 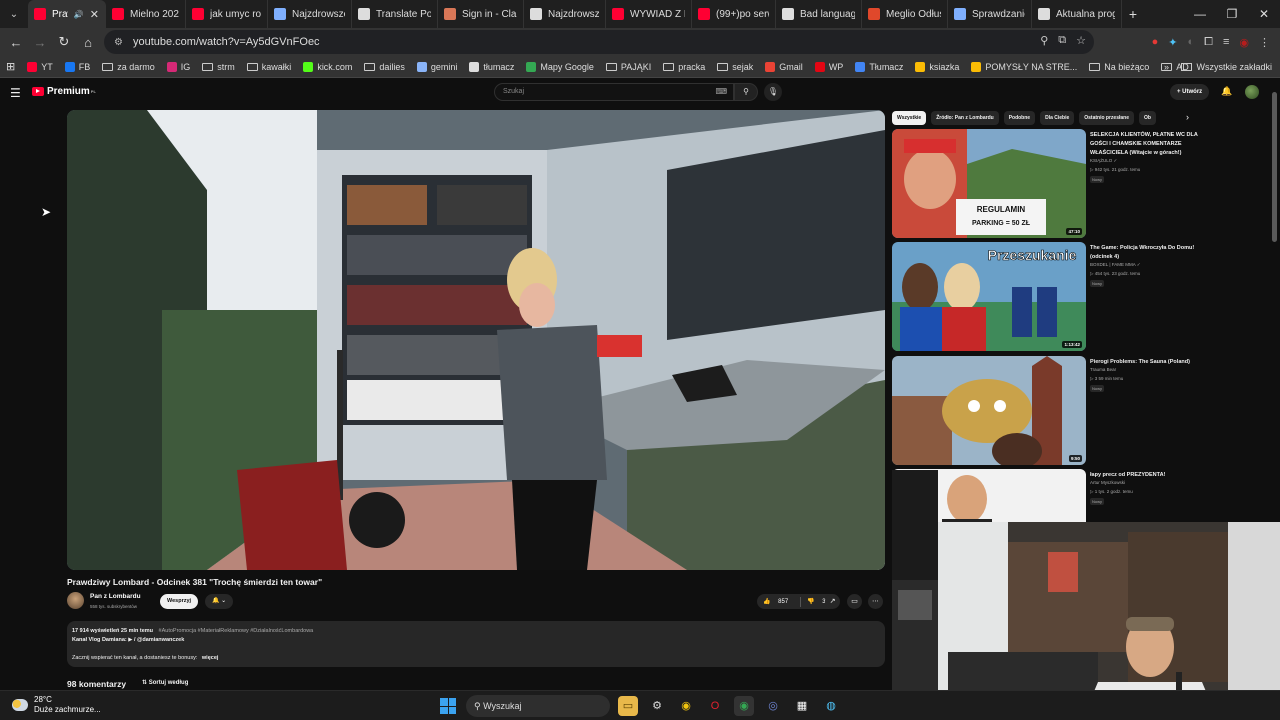 I want to click on close-window-icon: ✕, so click(x=1264, y=14).